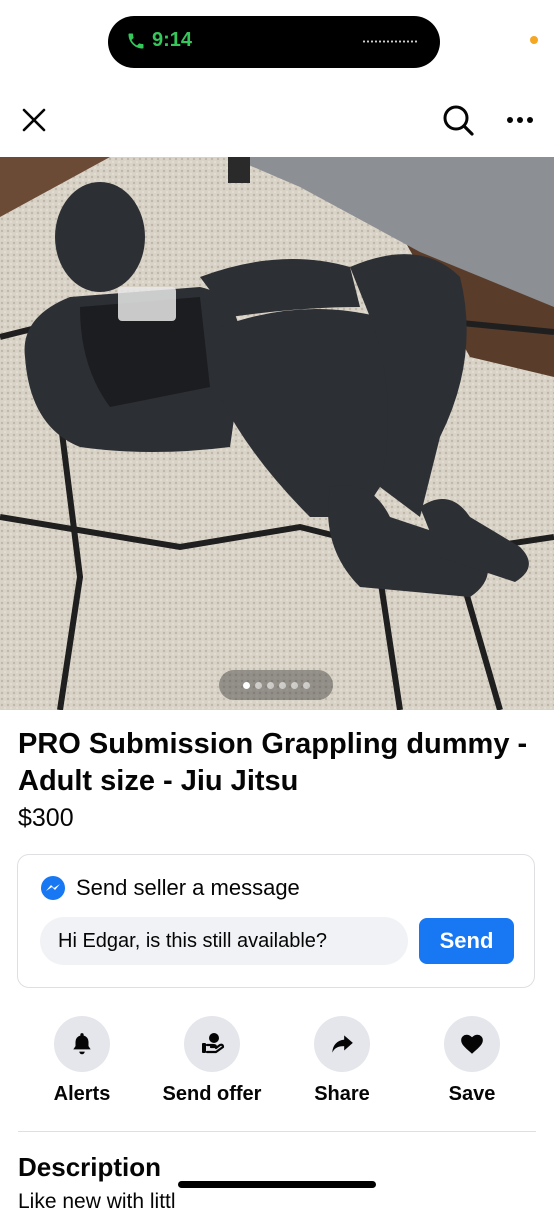  I want to click on save-circle, so click(472, 1044).